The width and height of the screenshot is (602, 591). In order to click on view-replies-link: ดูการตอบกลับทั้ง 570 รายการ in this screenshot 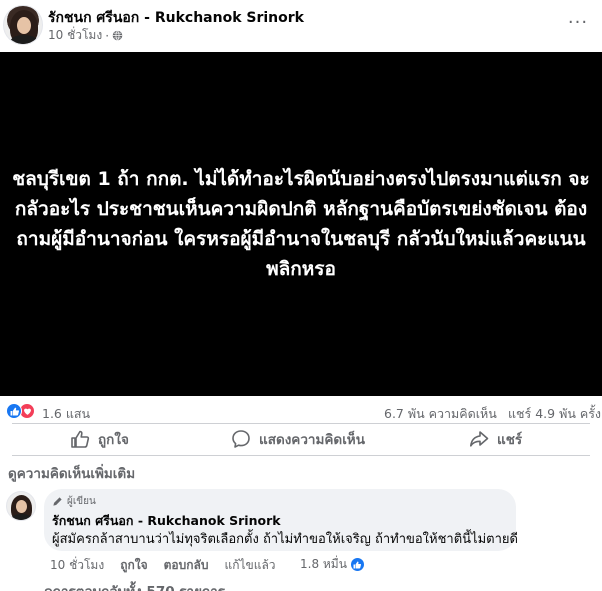, I will do `click(134, 585)`.